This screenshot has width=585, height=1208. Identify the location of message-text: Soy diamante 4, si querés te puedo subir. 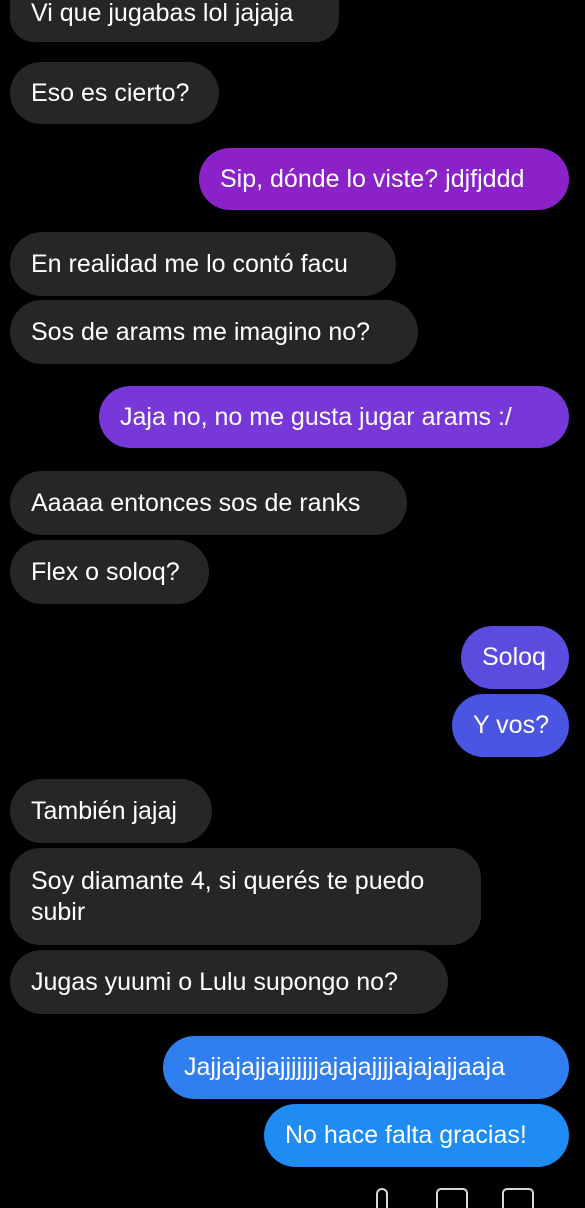
(228, 896).